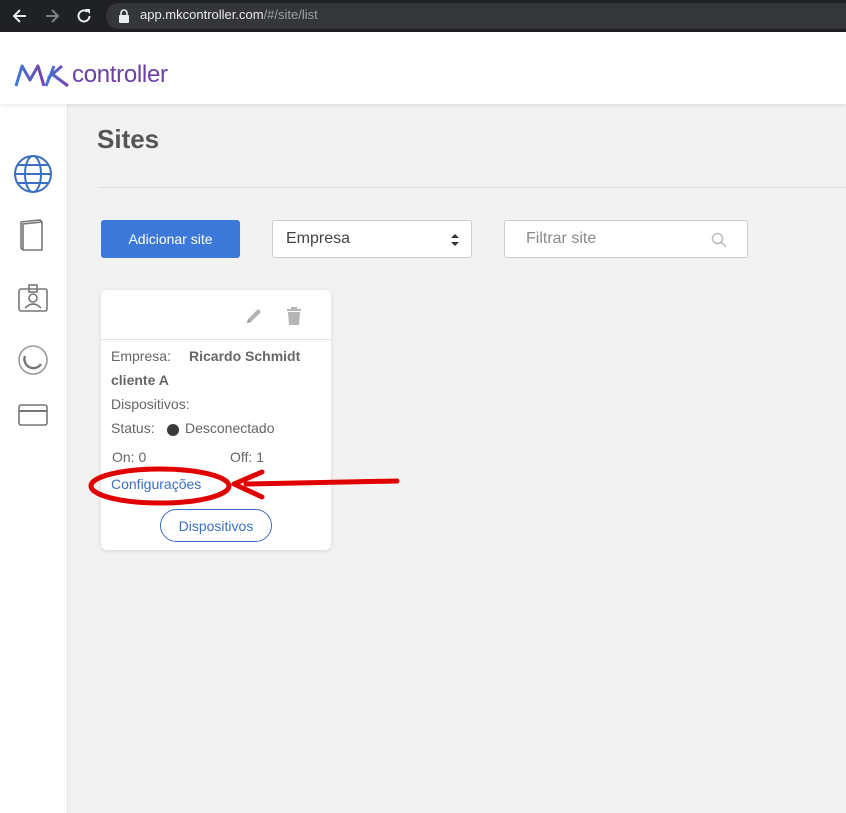 This screenshot has width=846, height=813. I want to click on id-badge-icon, so click(33, 297).